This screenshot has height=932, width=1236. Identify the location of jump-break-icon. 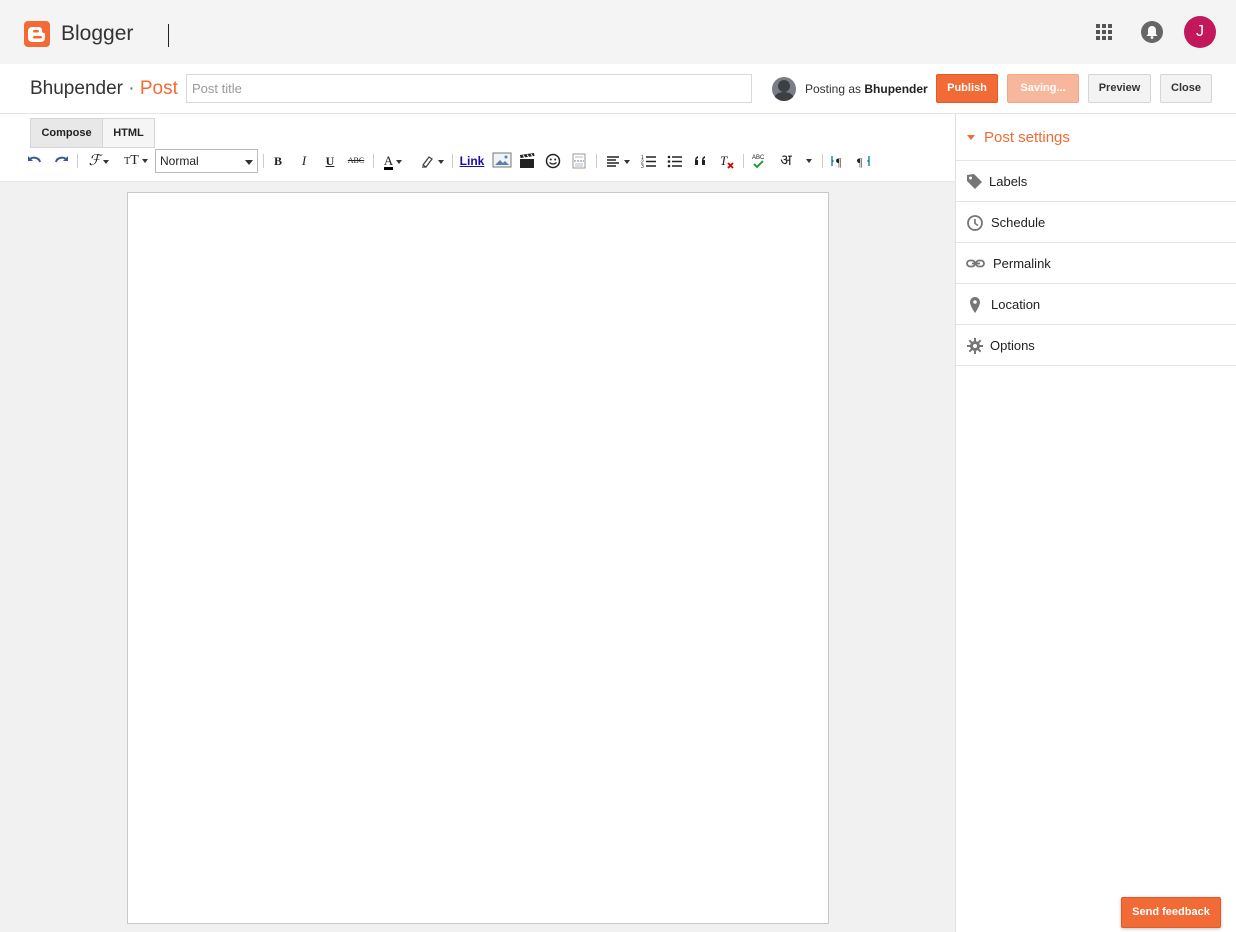
(579, 161).